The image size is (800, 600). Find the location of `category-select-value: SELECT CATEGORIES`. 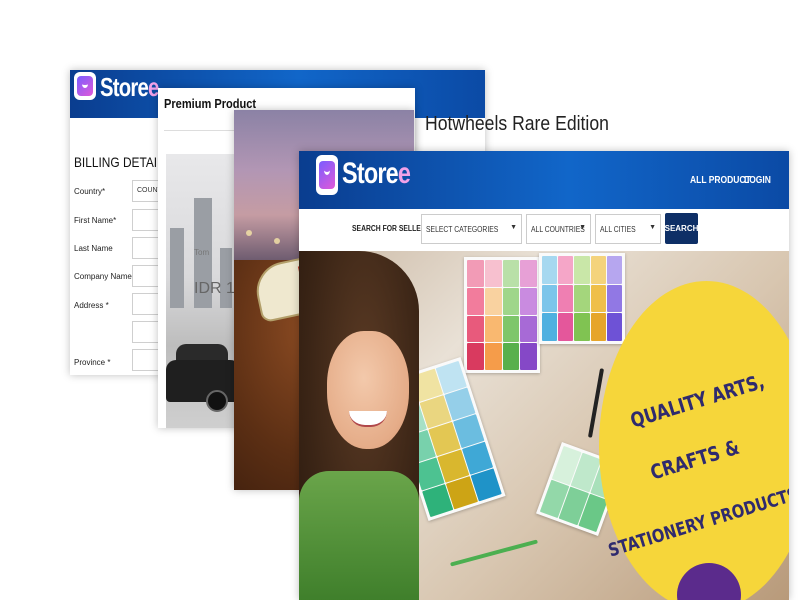

category-select-value: SELECT CATEGORIES is located at coordinates (462, 229).